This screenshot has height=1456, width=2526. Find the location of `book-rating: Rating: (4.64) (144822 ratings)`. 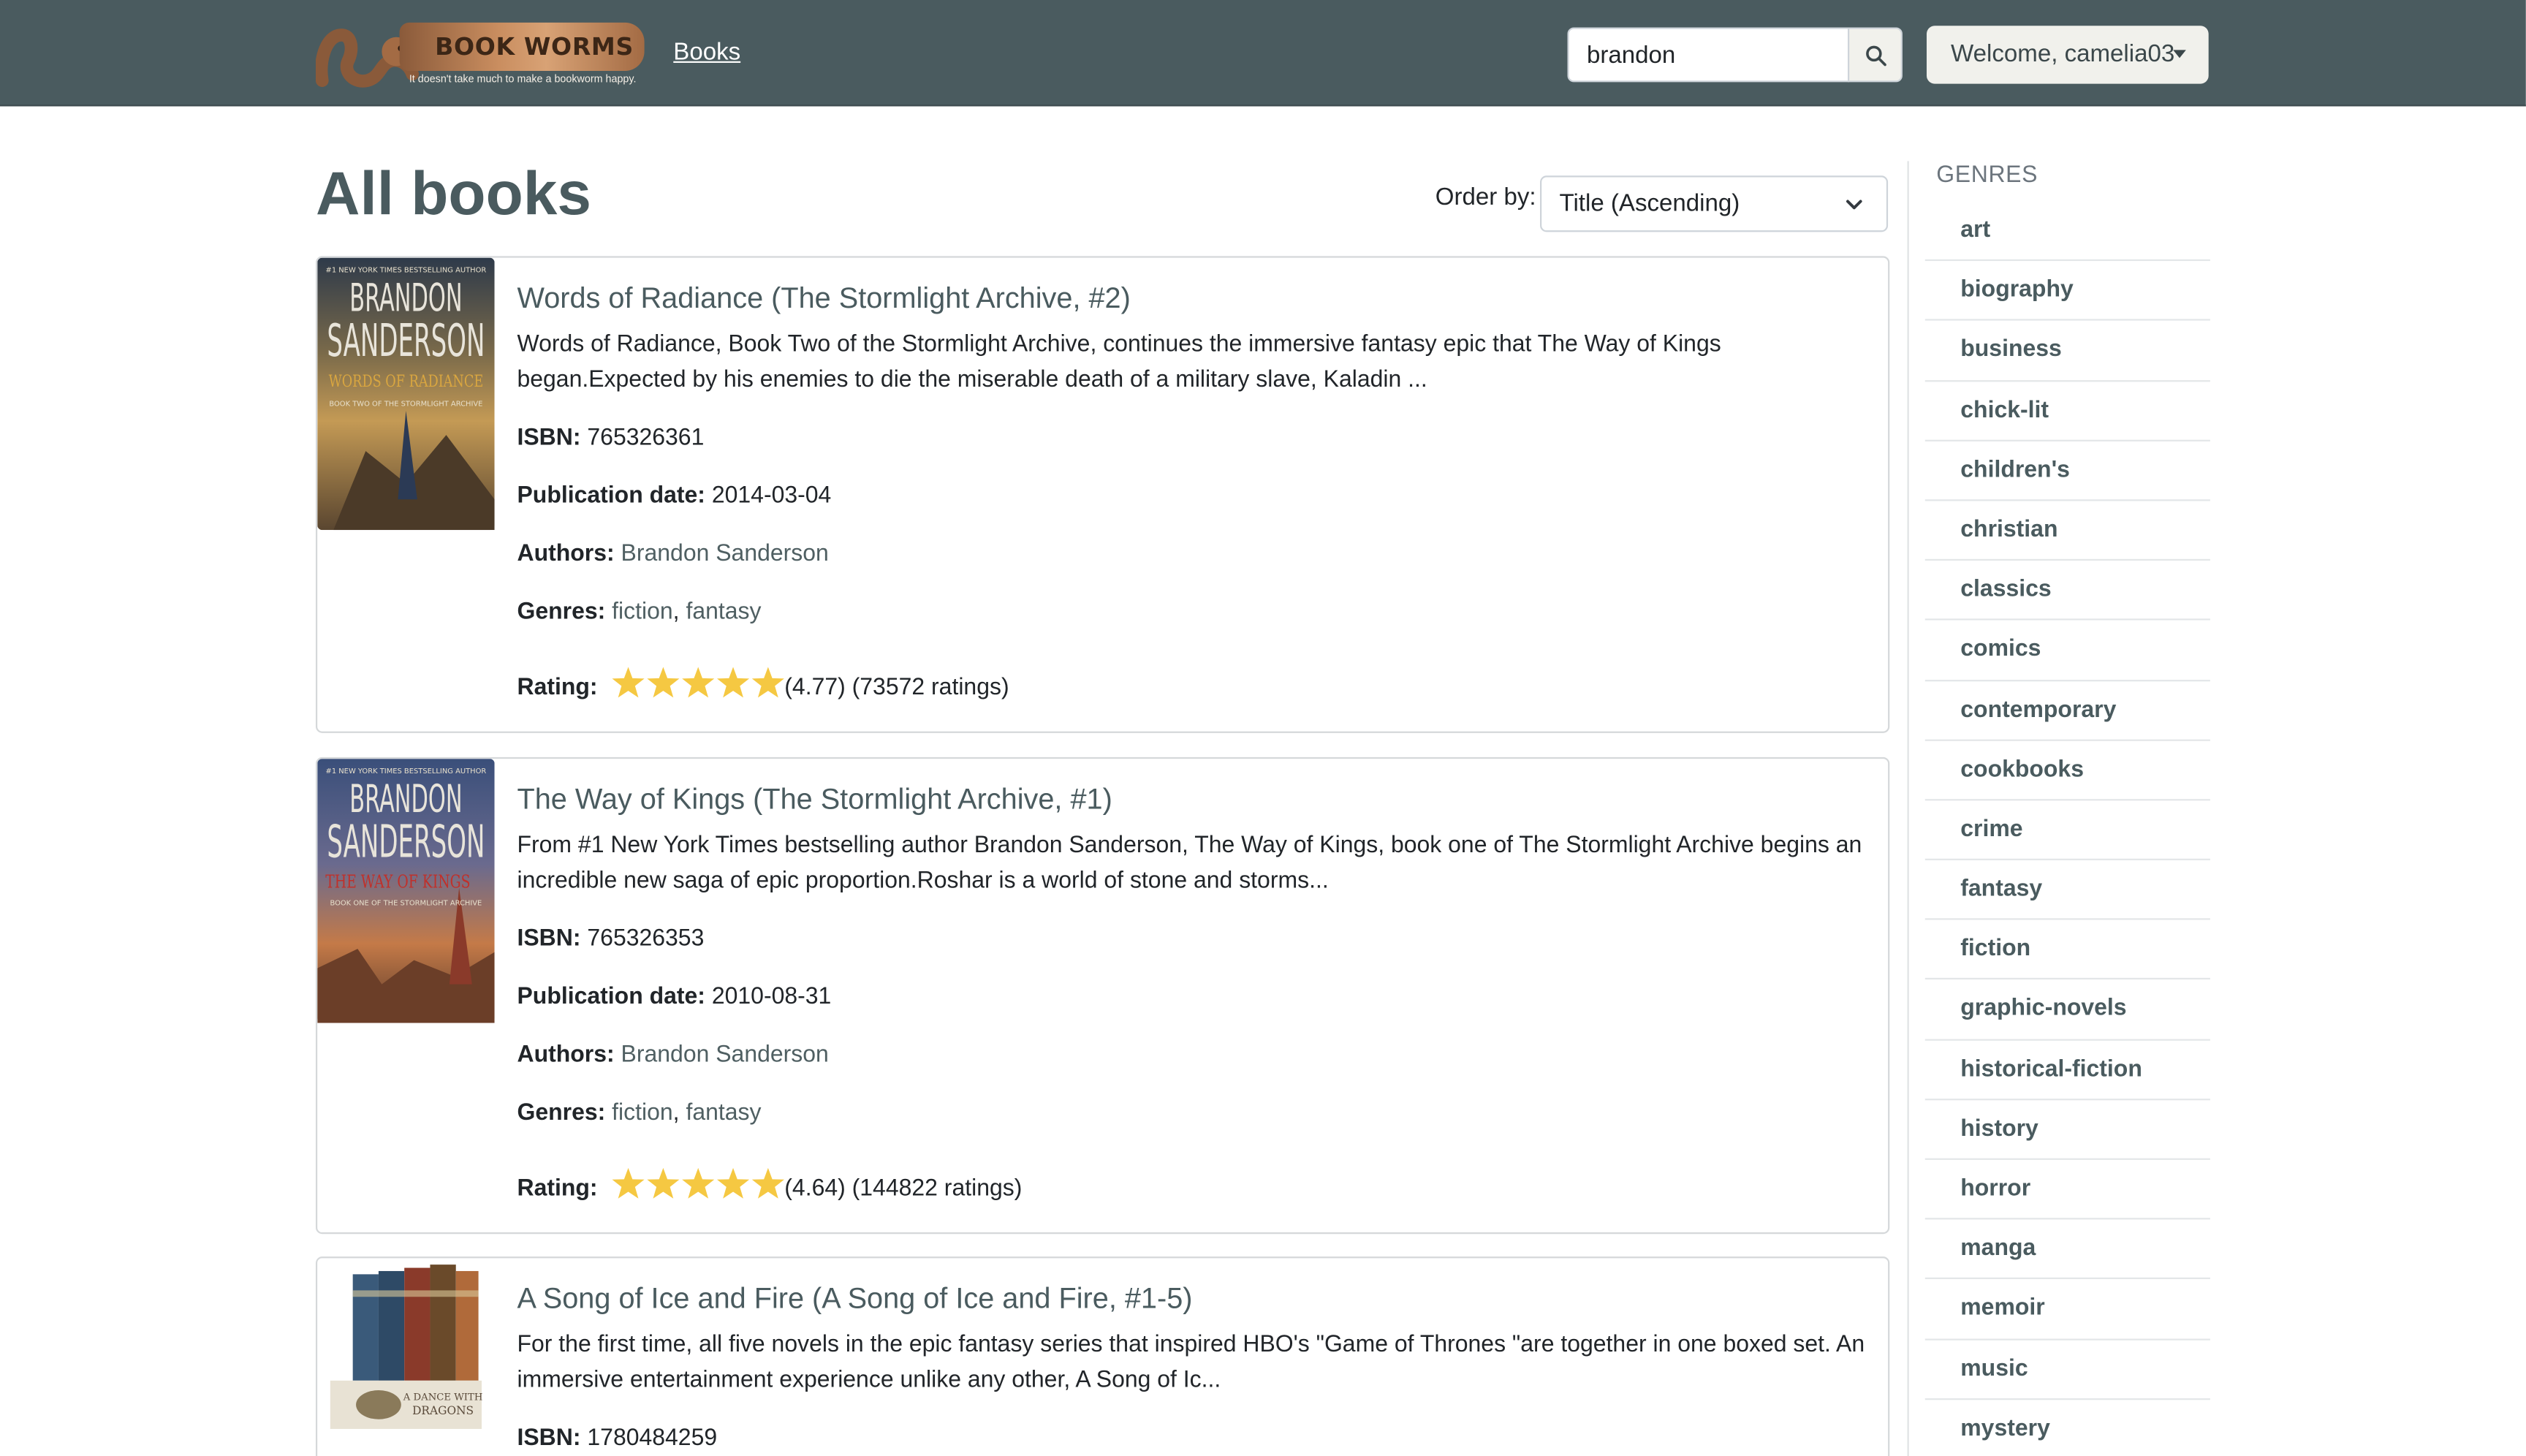

book-rating: Rating: (4.64) (144822 ratings) is located at coordinates (769, 1184).